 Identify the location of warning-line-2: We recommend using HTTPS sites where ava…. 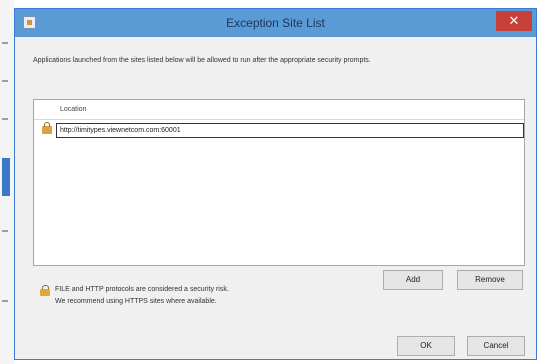
(136, 301).